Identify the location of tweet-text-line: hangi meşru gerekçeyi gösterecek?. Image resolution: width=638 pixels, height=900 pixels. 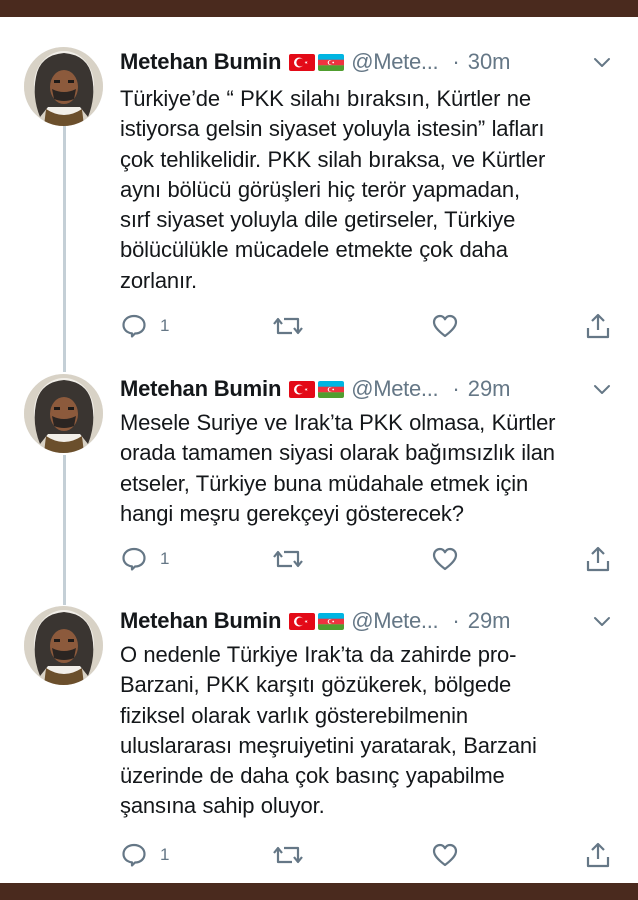
(292, 513).